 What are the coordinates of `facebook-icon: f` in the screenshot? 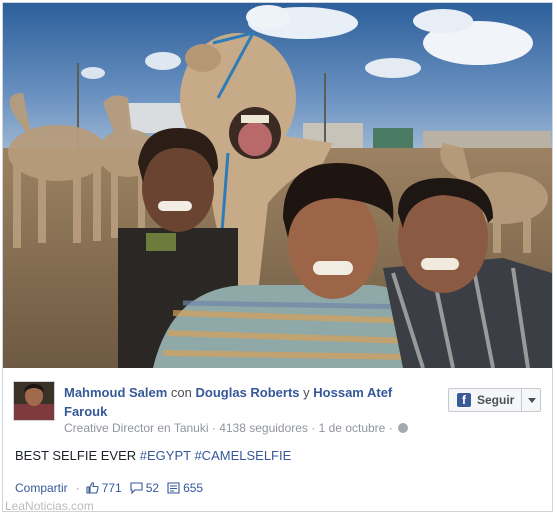 It's located at (464, 400).